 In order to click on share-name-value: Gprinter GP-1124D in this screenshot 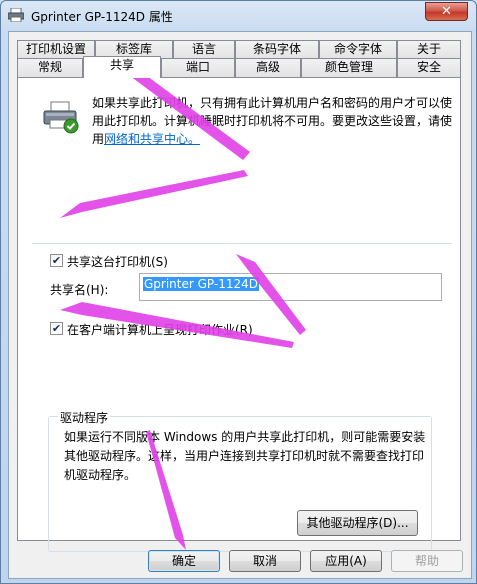, I will do `click(201, 284)`.